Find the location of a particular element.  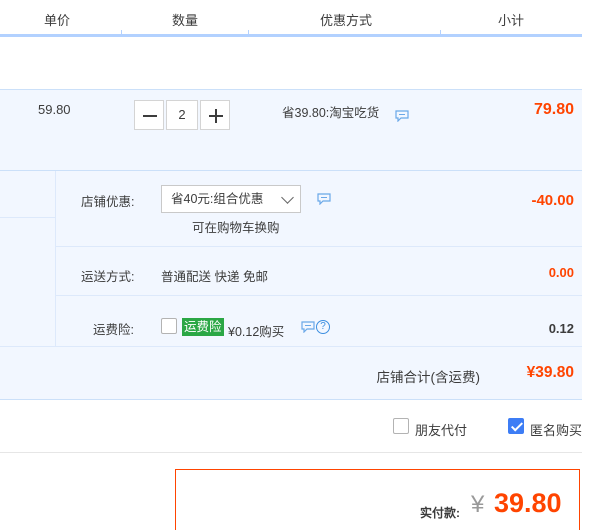

help-icon: ? is located at coordinates (323, 327).